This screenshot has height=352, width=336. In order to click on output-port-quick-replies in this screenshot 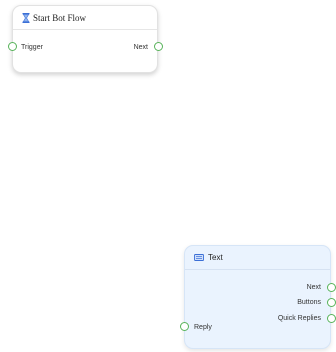, I will do `click(331, 318)`.